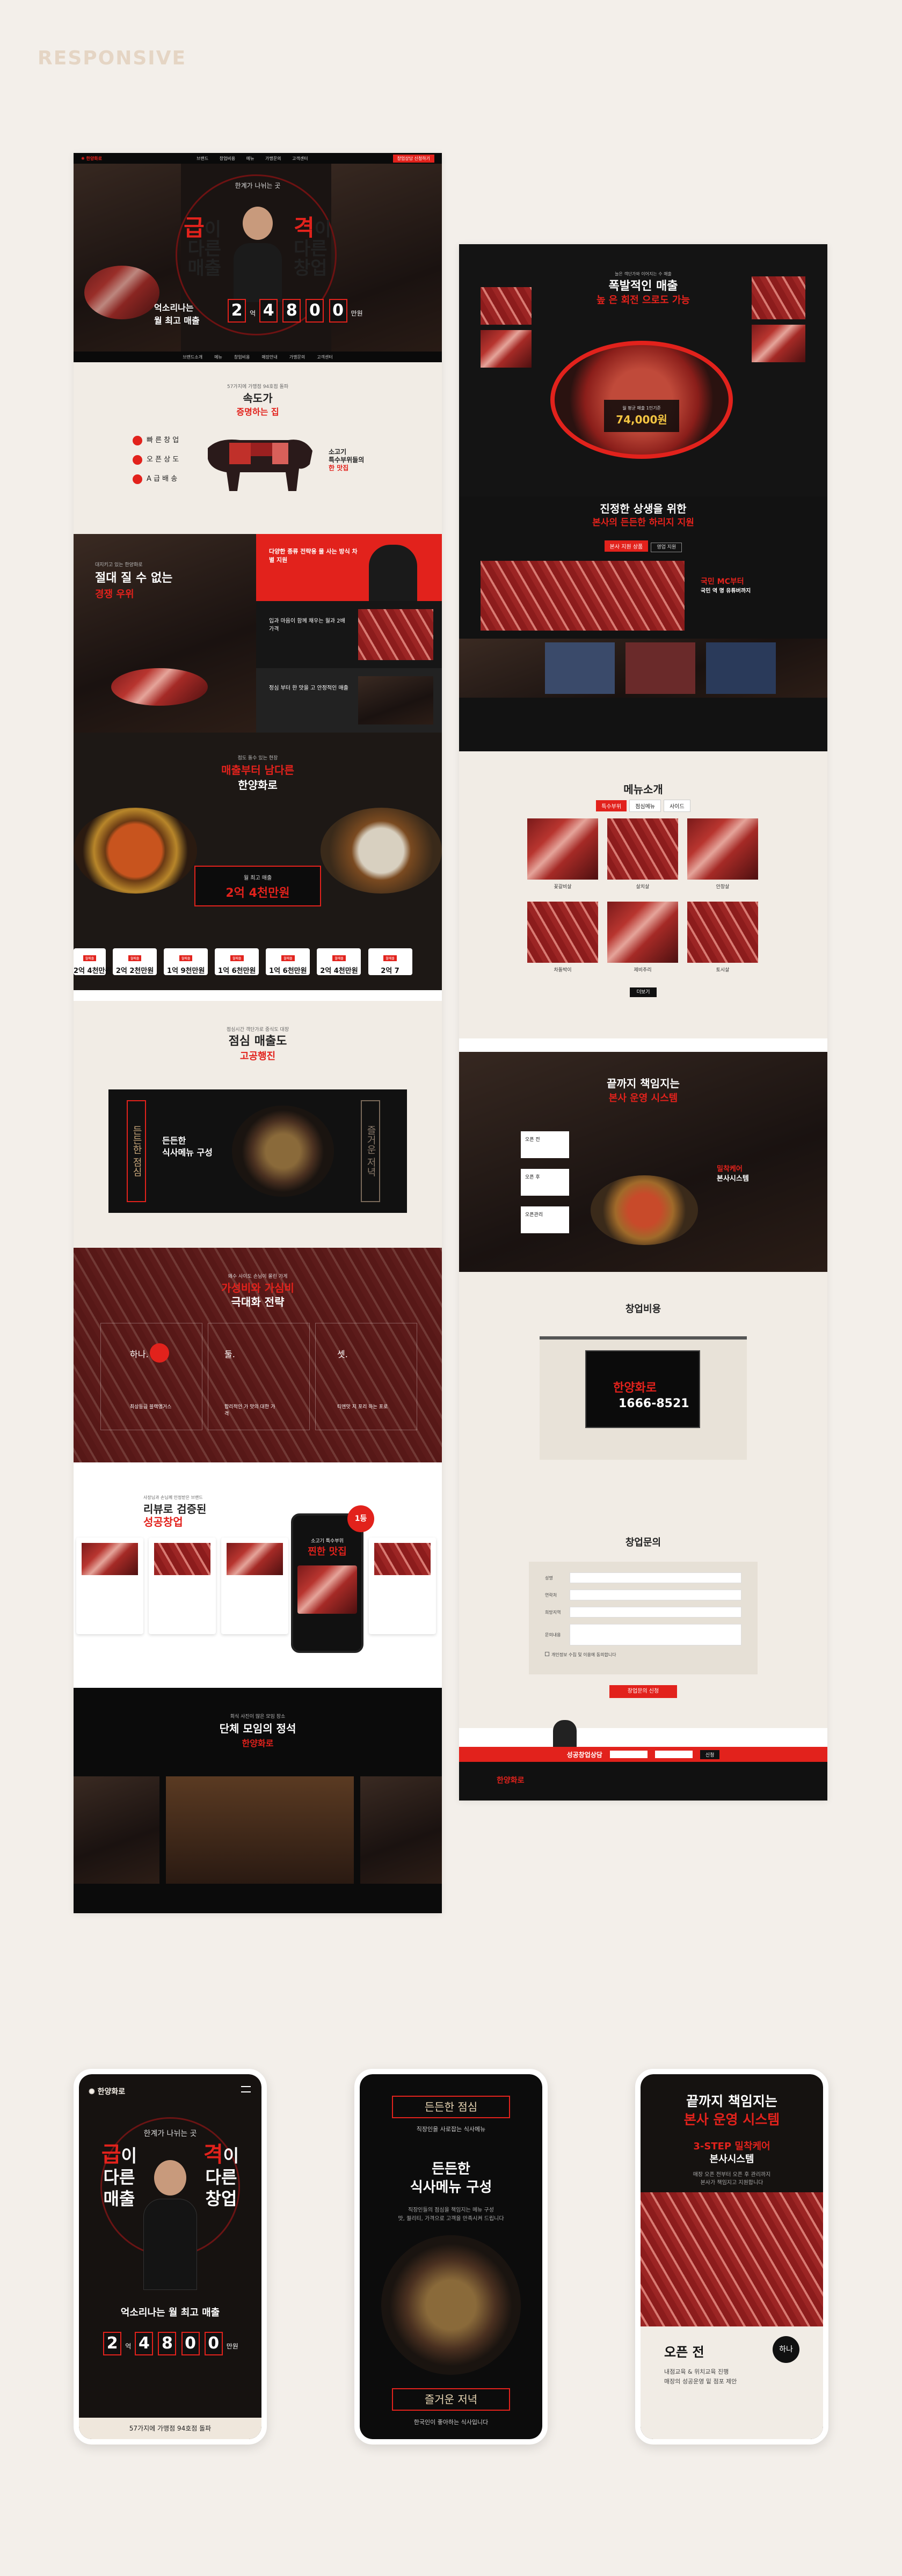 This screenshot has width=902, height=2576. I want to click on nav-item: 창업비용, so click(227, 158).